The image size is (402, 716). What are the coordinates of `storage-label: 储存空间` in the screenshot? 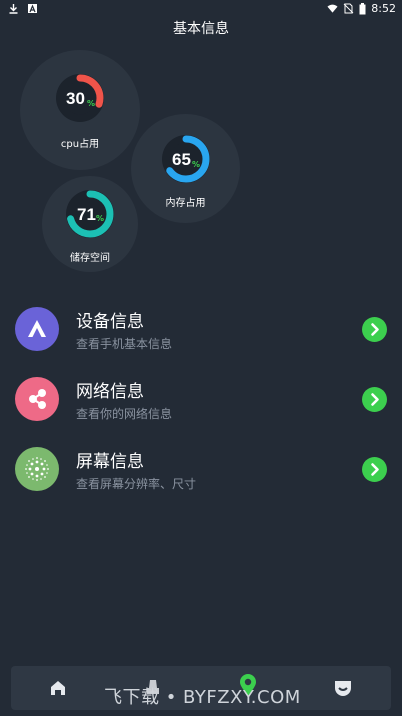 It's located at (90, 258).